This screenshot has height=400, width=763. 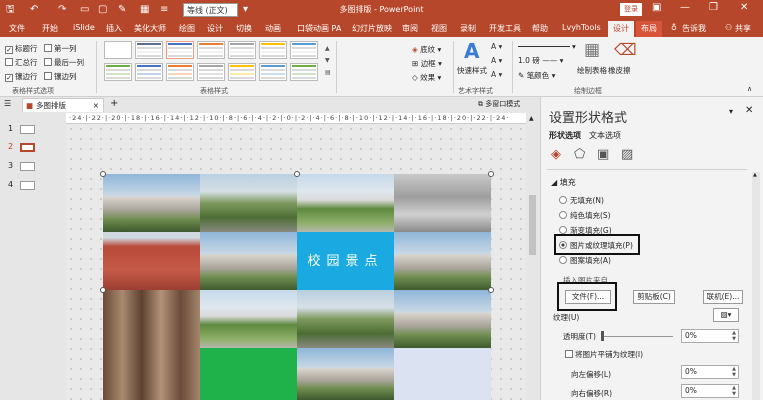 I want to click on tab-developer: 开发工具, so click(x=505, y=28).